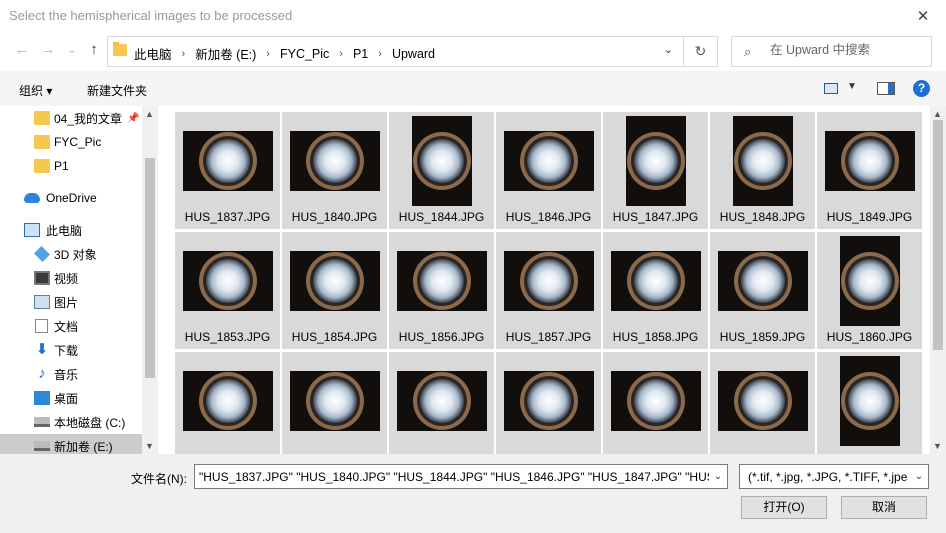 Image resolution: width=946 pixels, height=533 pixels. I want to click on breadcrumb-drive-e: 新加卷 (E:), so click(225, 53).